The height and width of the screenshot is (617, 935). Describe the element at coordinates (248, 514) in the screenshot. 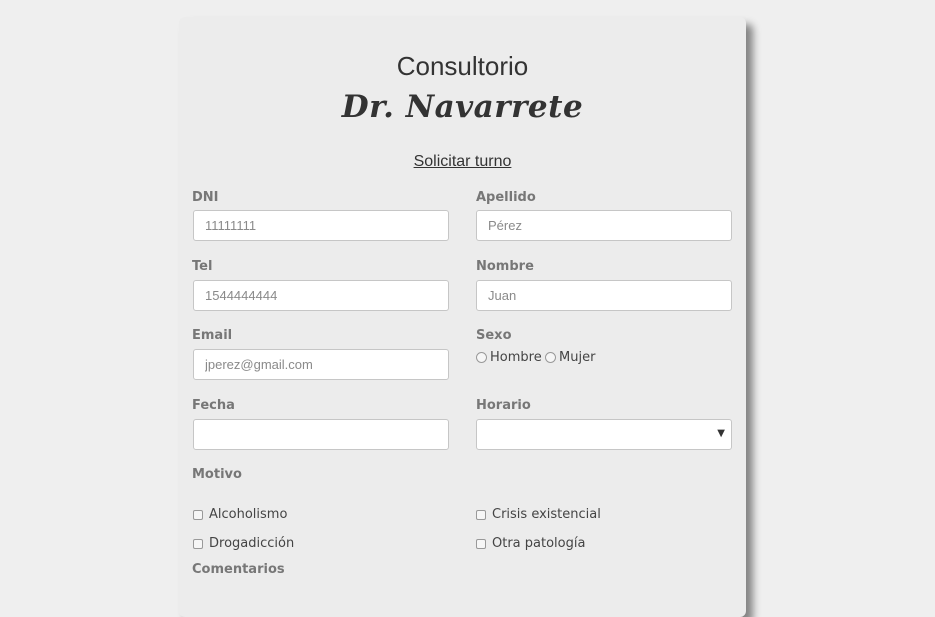

I see `motivo-option-label: Alcoholismo` at that location.